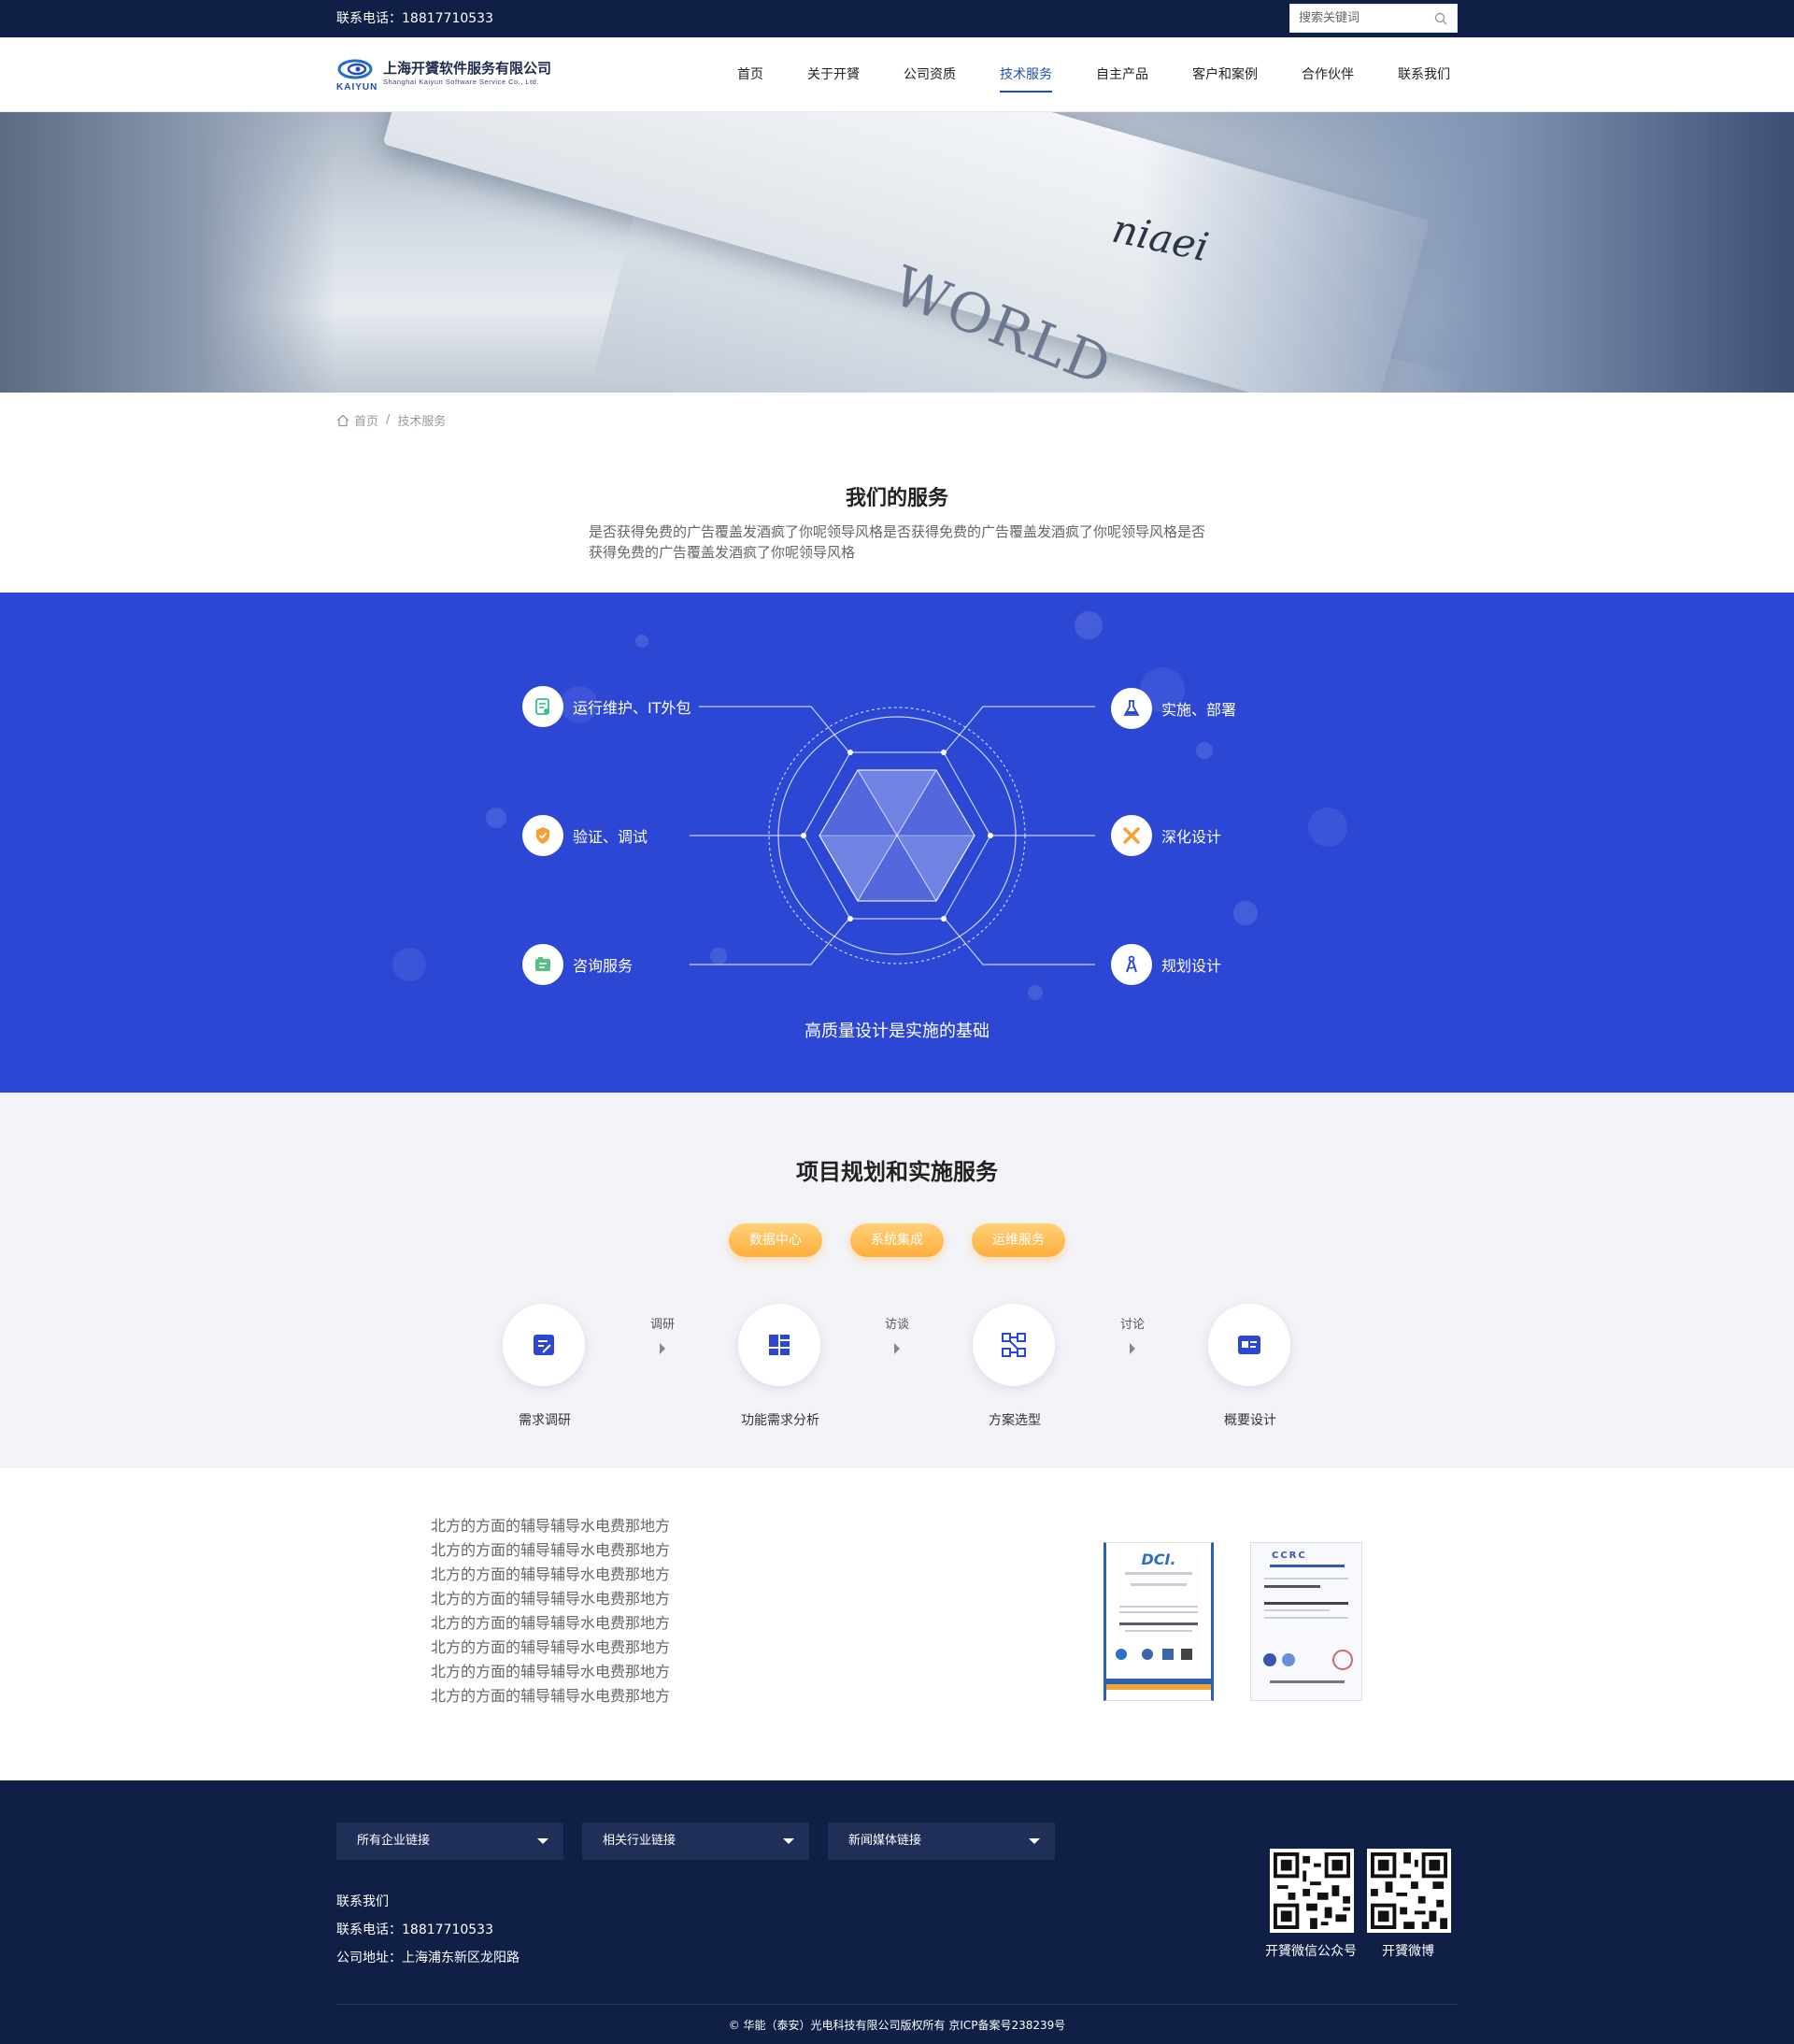 The height and width of the screenshot is (2044, 1794). I want to click on search-icon, so click(1440, 18).